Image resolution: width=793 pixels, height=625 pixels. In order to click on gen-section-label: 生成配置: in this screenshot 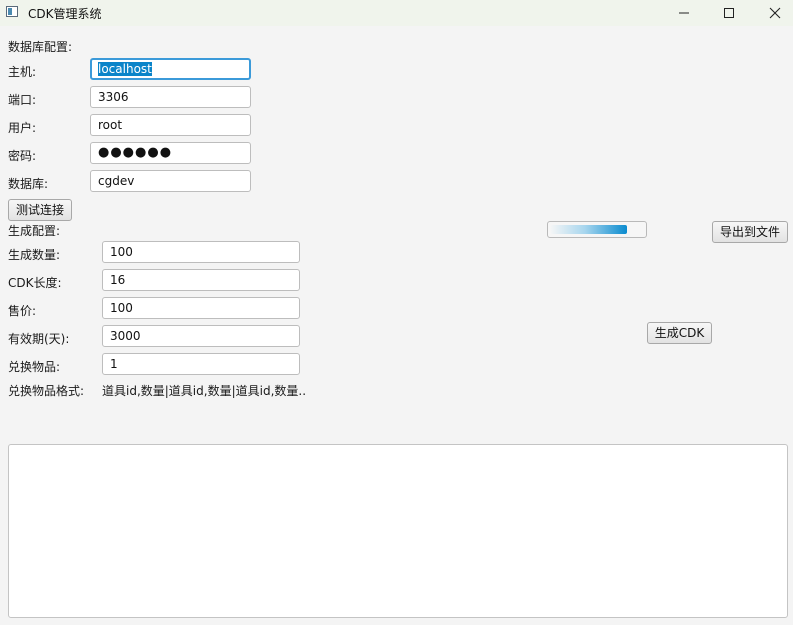, I will do `click(34, 231)`.